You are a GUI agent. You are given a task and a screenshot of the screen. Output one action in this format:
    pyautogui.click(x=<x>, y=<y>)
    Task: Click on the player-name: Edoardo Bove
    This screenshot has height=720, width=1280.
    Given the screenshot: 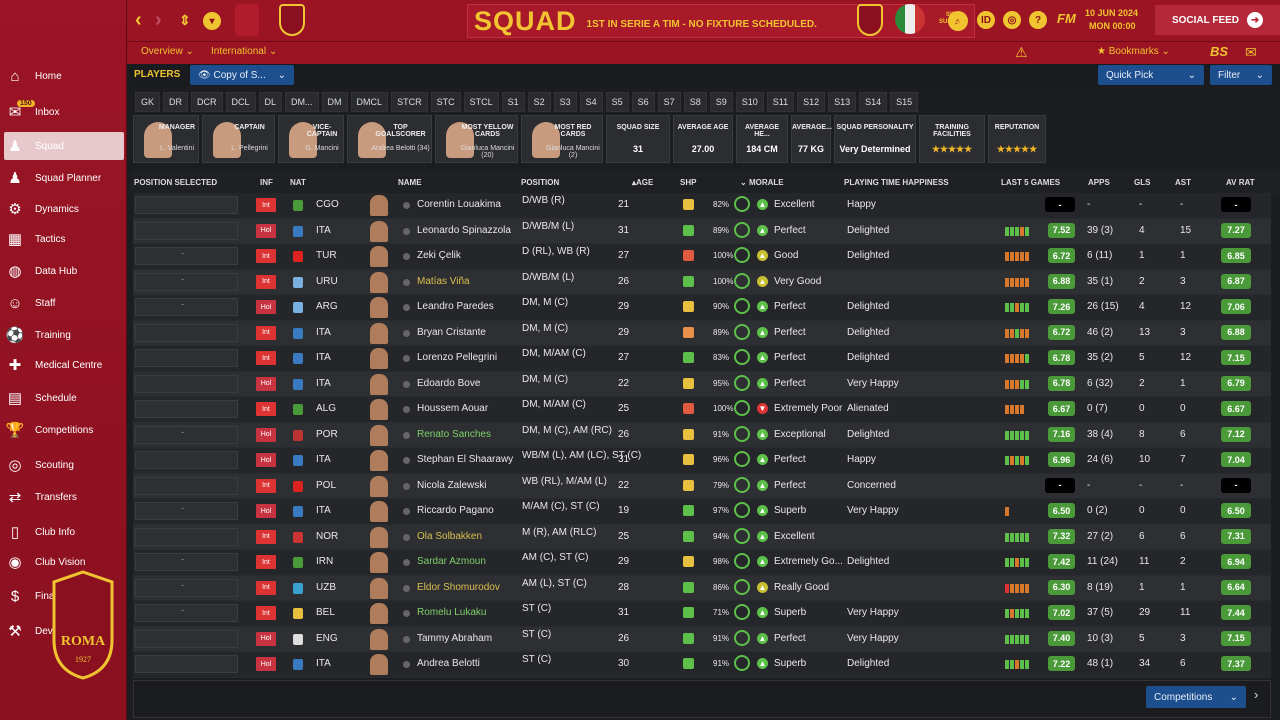 What is the action you would take?
    pyautogui.click(x=448, y=383)
    